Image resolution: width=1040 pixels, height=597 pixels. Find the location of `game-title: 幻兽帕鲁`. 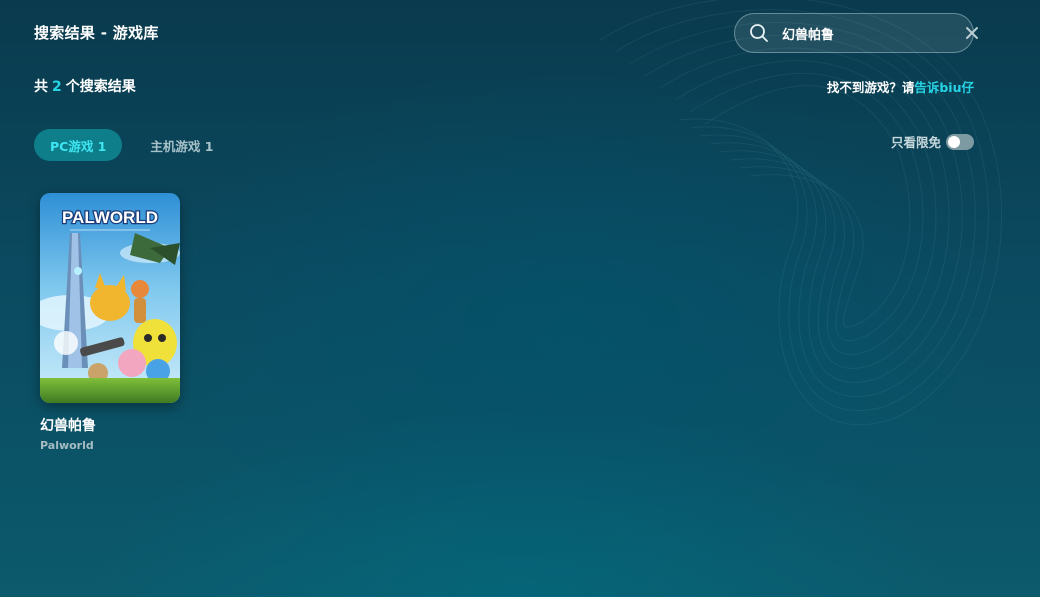

game-title: 幻兽帕鲁 is located at coordinates (110, 425).